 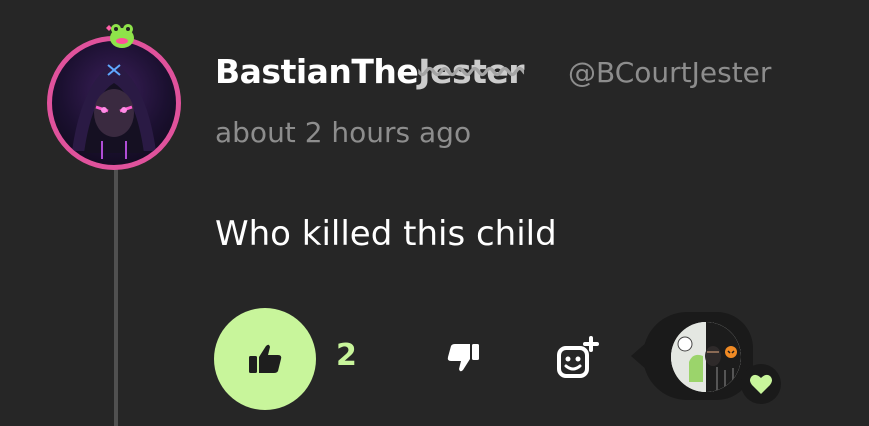 What do you see at coordinates (116, 293) in the screenshot?
I see `thread-line` at bounding box center [116, 293].